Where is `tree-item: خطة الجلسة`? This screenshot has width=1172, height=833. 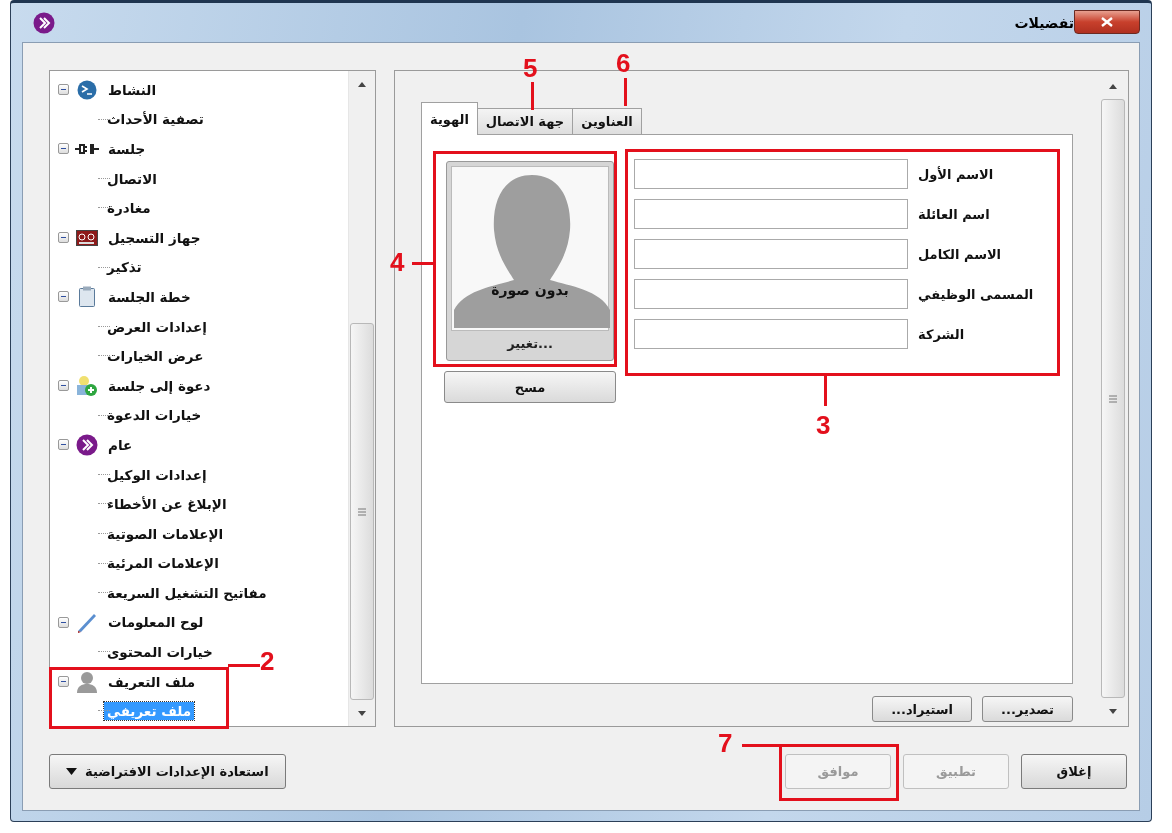 tree-item: خطة الجلسة is located at coordinates (149, 296).